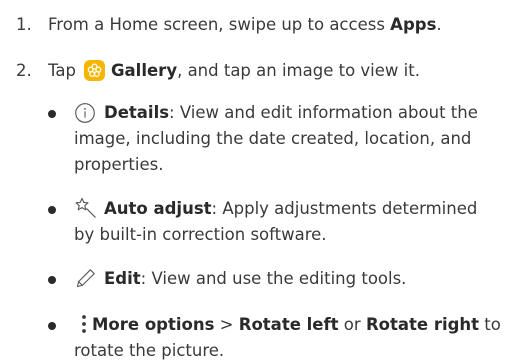  Describe the element at coordinates (24, 70) in the screenshot. I see `step-2-number: 2.` at that location.